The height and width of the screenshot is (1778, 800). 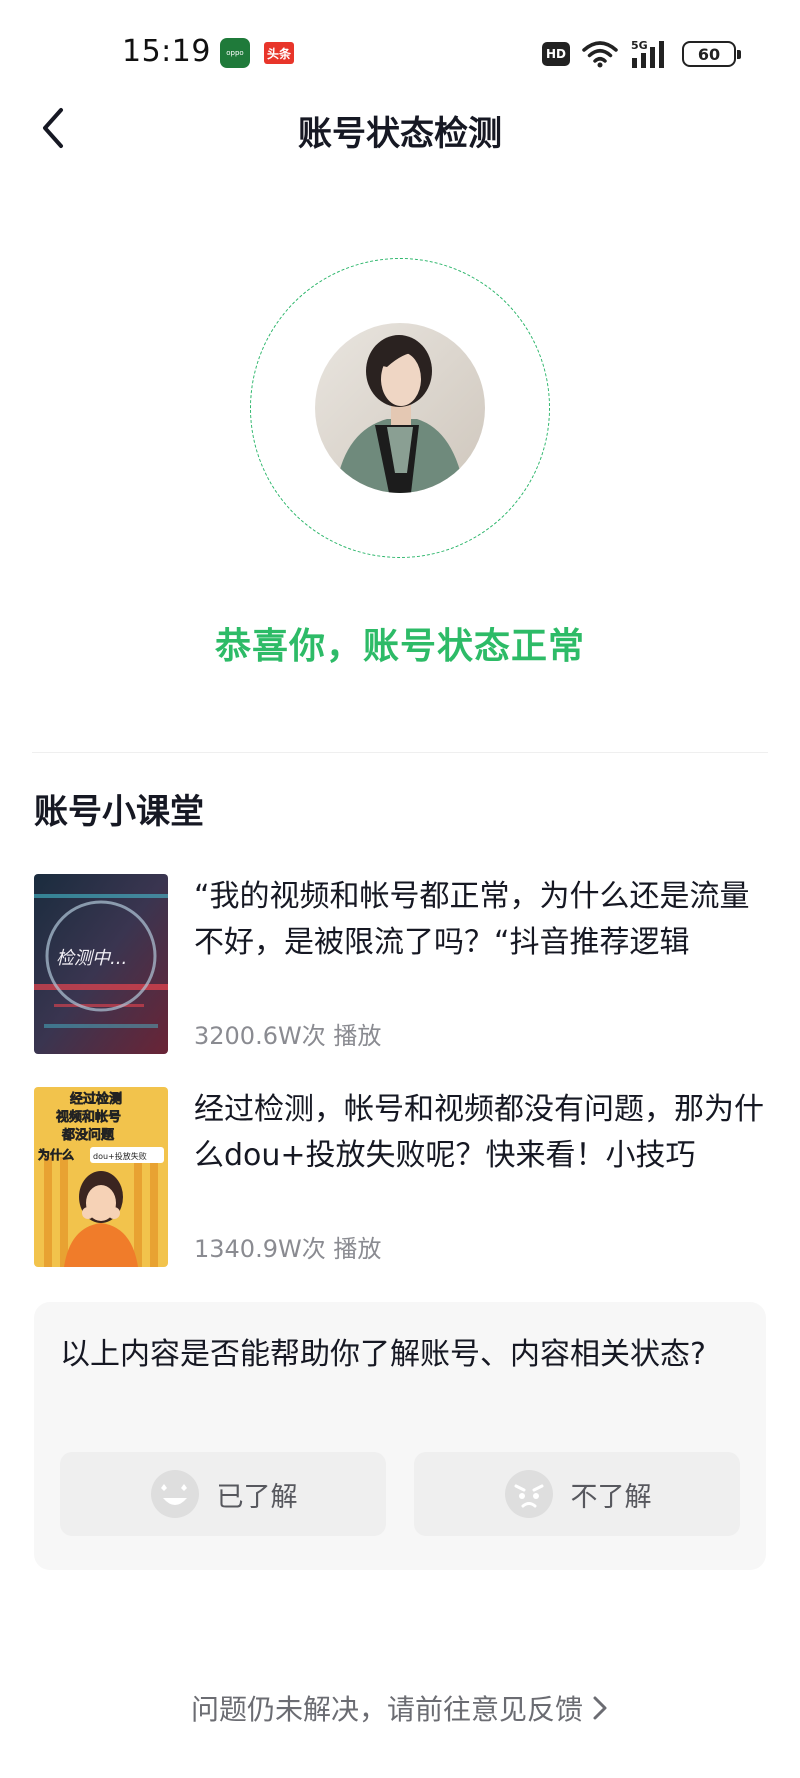 I want to click on feedback-link: 问题仍未解决，请前往意见反馈, so click(x=400, y=1708).